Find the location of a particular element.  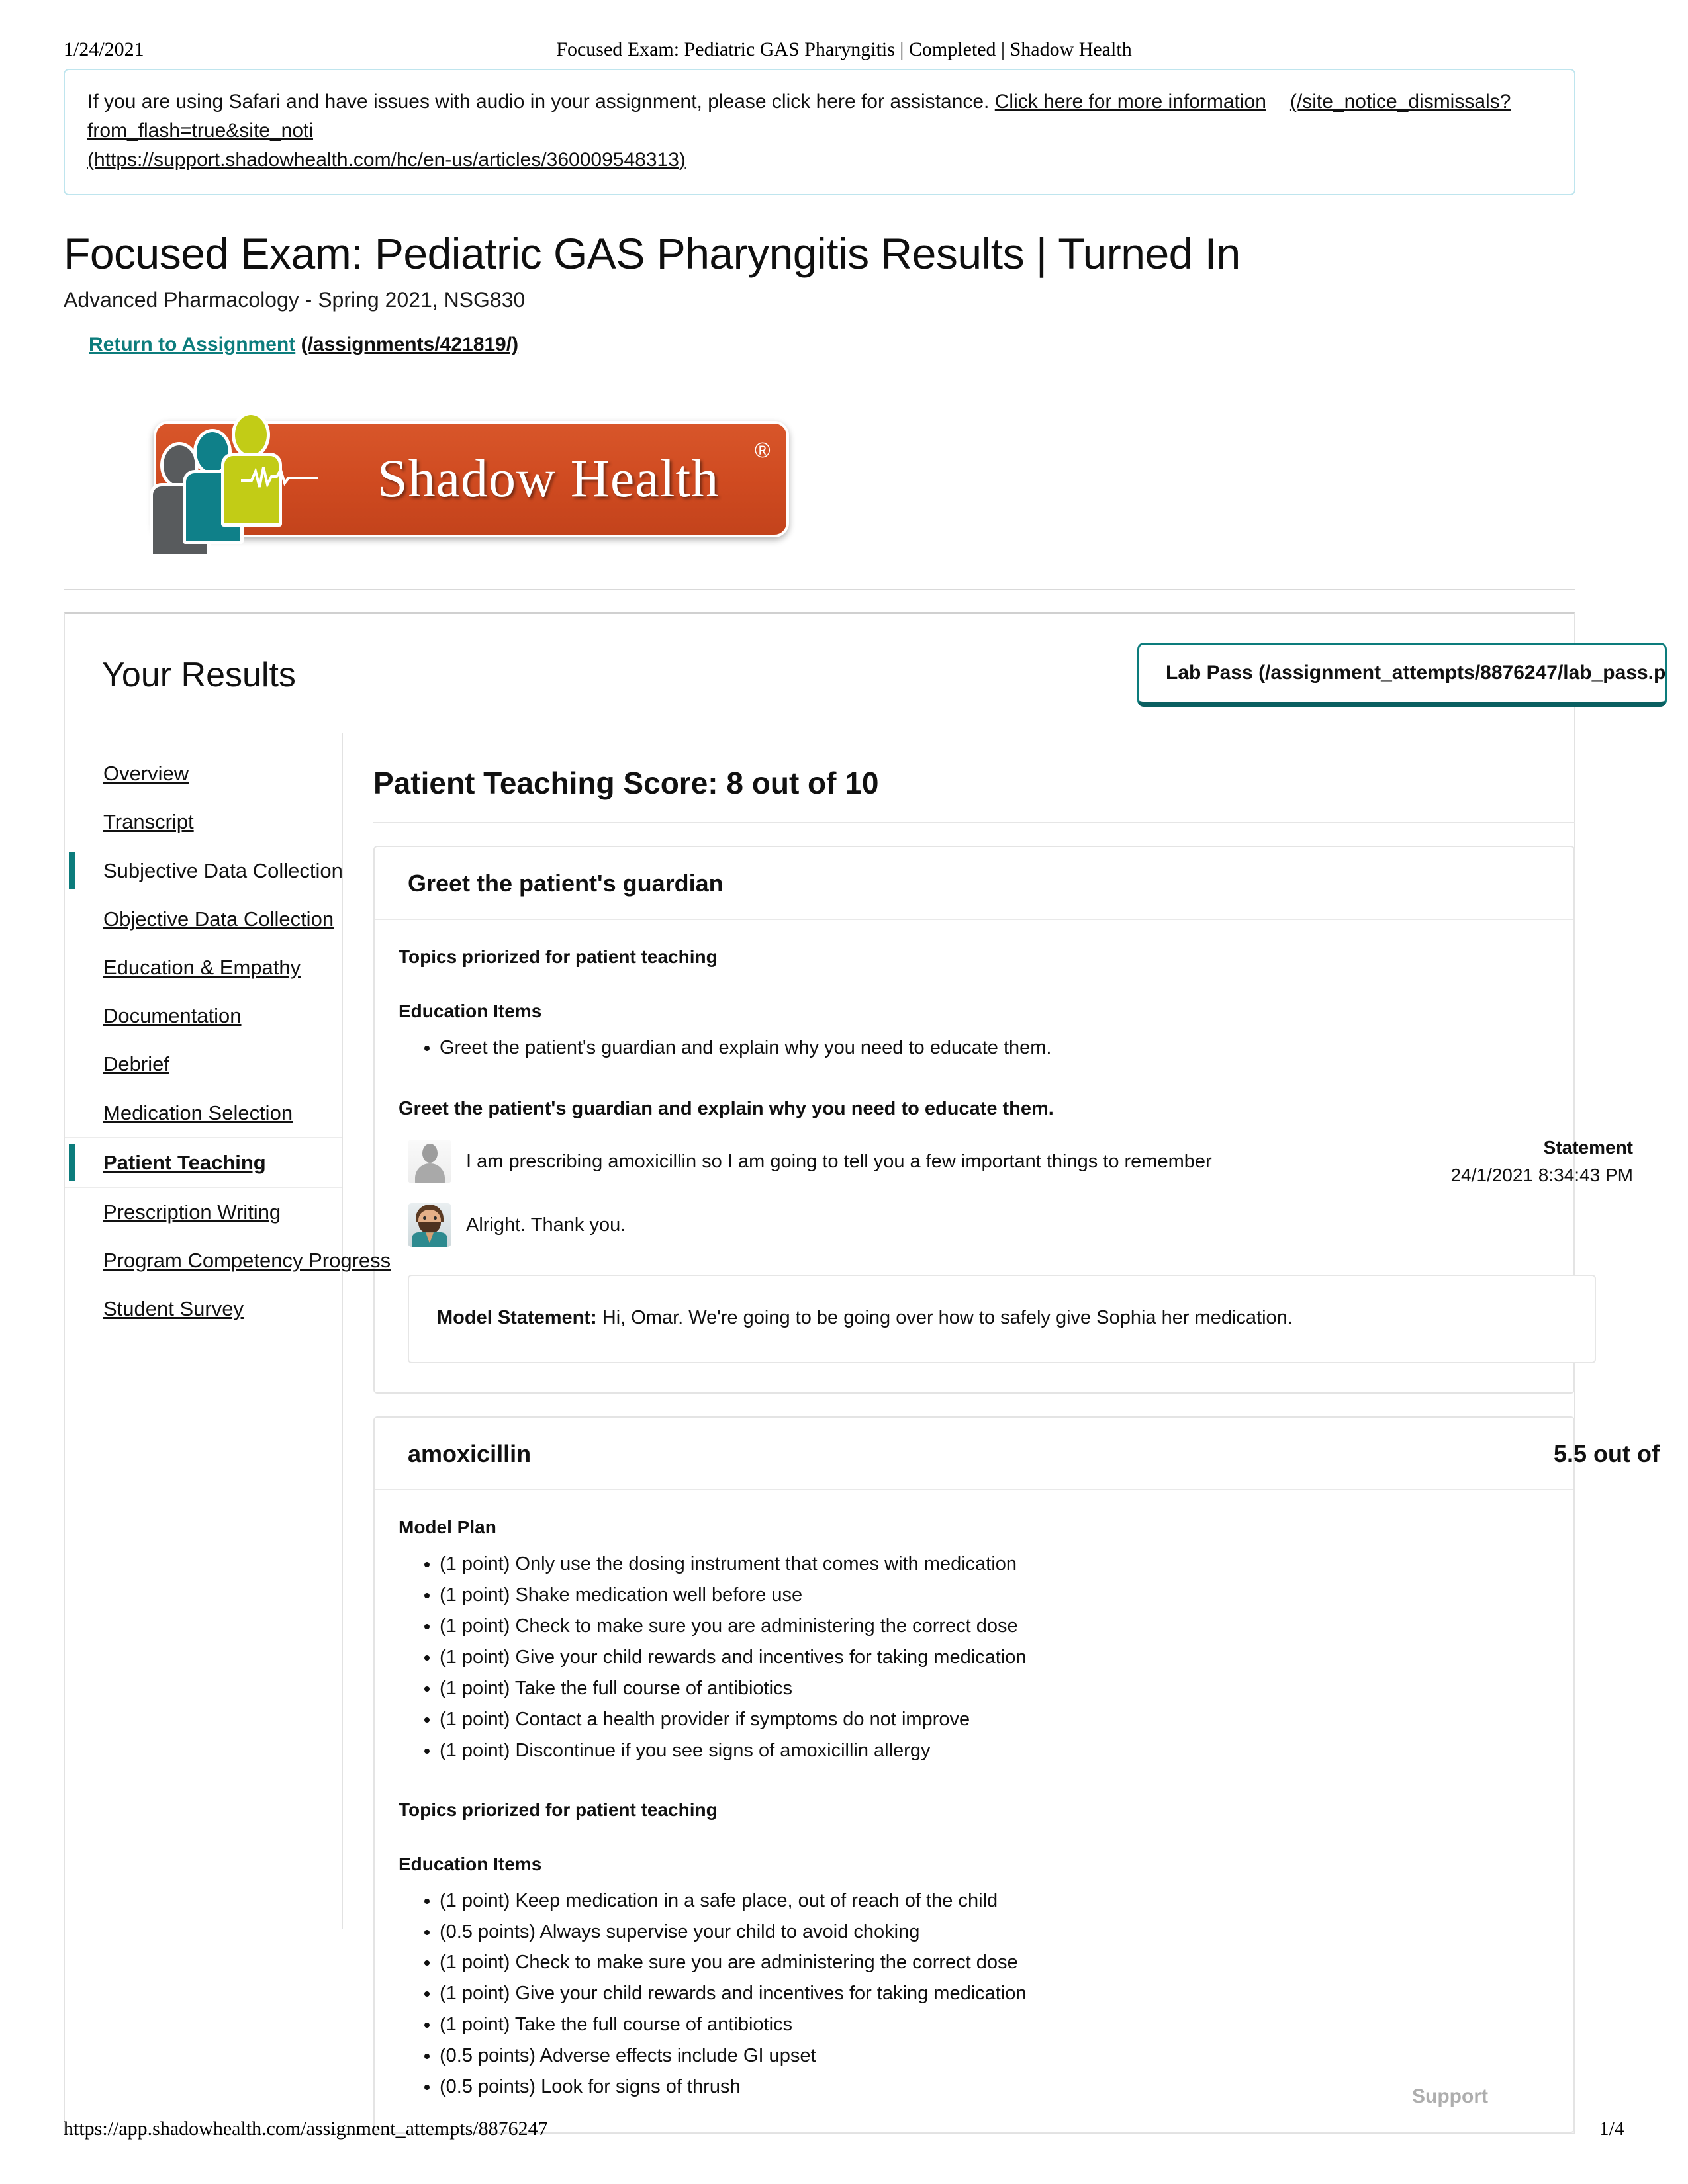

sidebar-item-label: Education & Empathy is located at coordinates (202, 967).